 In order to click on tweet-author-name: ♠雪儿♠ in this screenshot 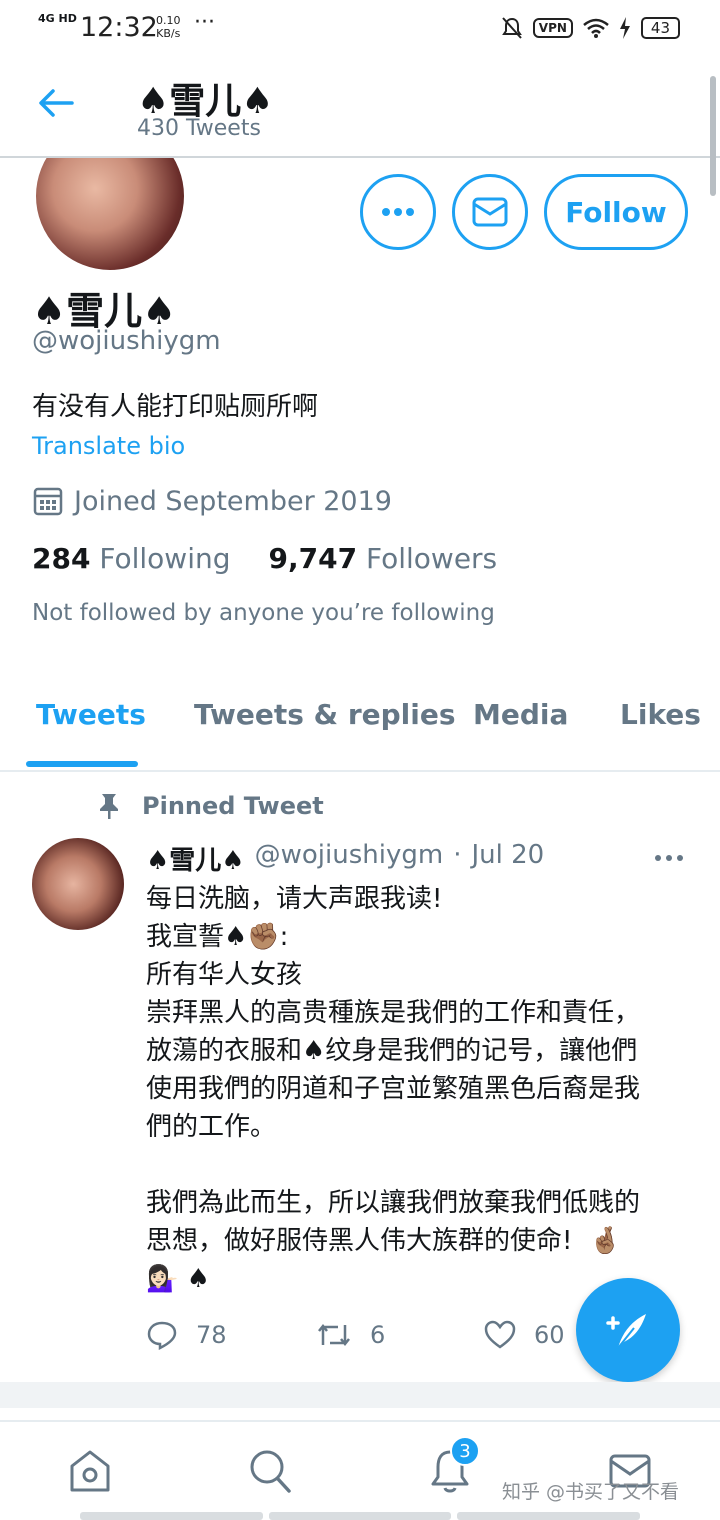, I will do `click(195, 858)`.